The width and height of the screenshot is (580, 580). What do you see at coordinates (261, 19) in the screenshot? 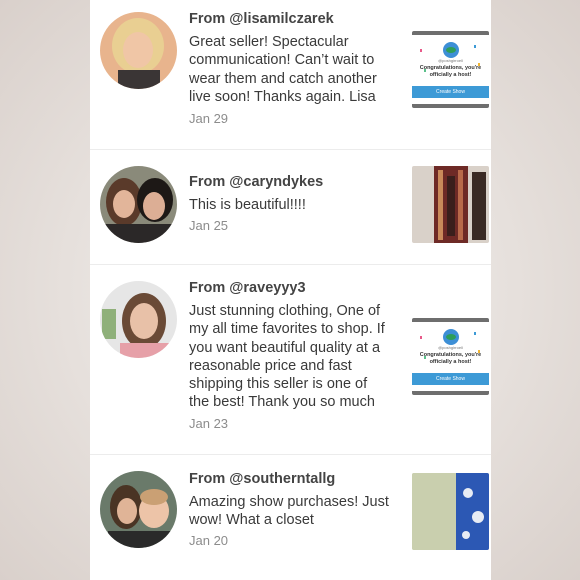
I see `reviewer-handle: From @lisamilczarek` at bounding box center [261, 19].